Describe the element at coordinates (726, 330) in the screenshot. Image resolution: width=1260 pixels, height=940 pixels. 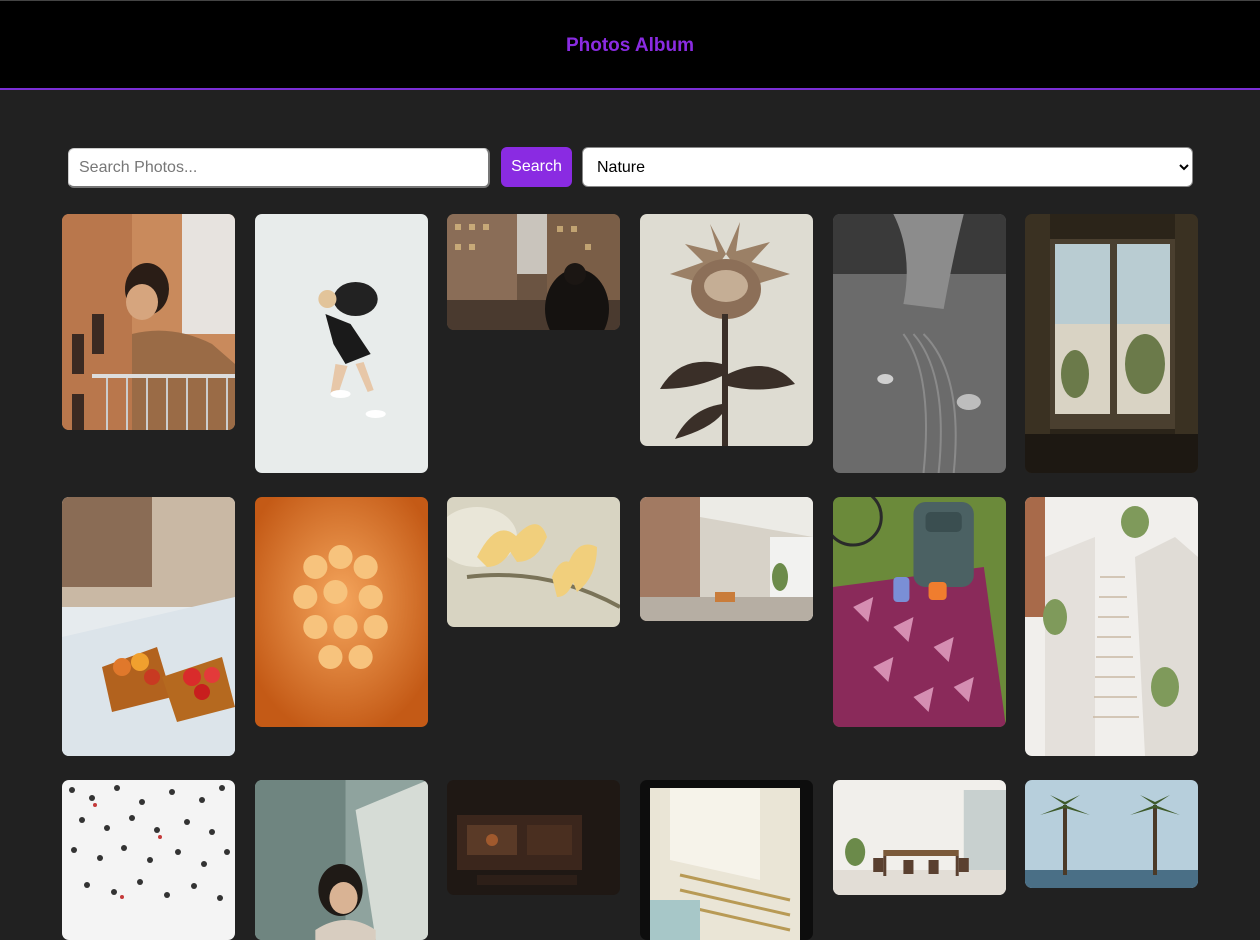
I see `photo-protea-flower` at that location.